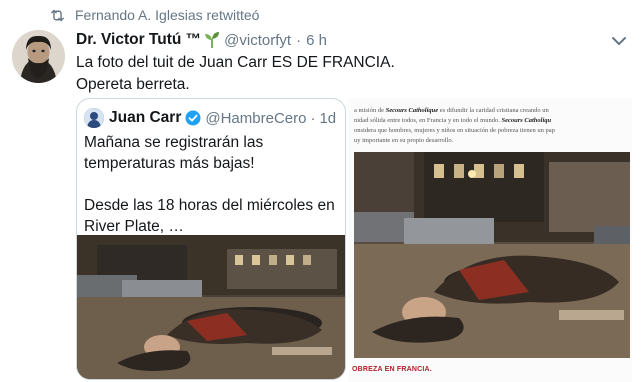 The height and width of the screenshot is (382, 642). I want to click on tweet-time: 6 h, so click(316, 40).